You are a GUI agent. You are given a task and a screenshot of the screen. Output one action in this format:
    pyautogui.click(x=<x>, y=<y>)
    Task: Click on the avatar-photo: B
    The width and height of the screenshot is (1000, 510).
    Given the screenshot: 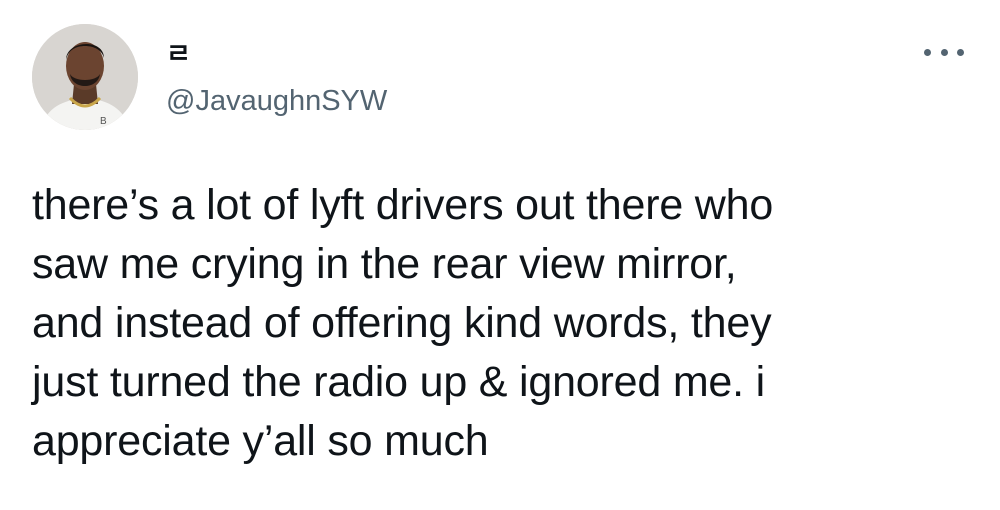 What is the action you would take?
    pyautogui.click(x=85, y=77)
    